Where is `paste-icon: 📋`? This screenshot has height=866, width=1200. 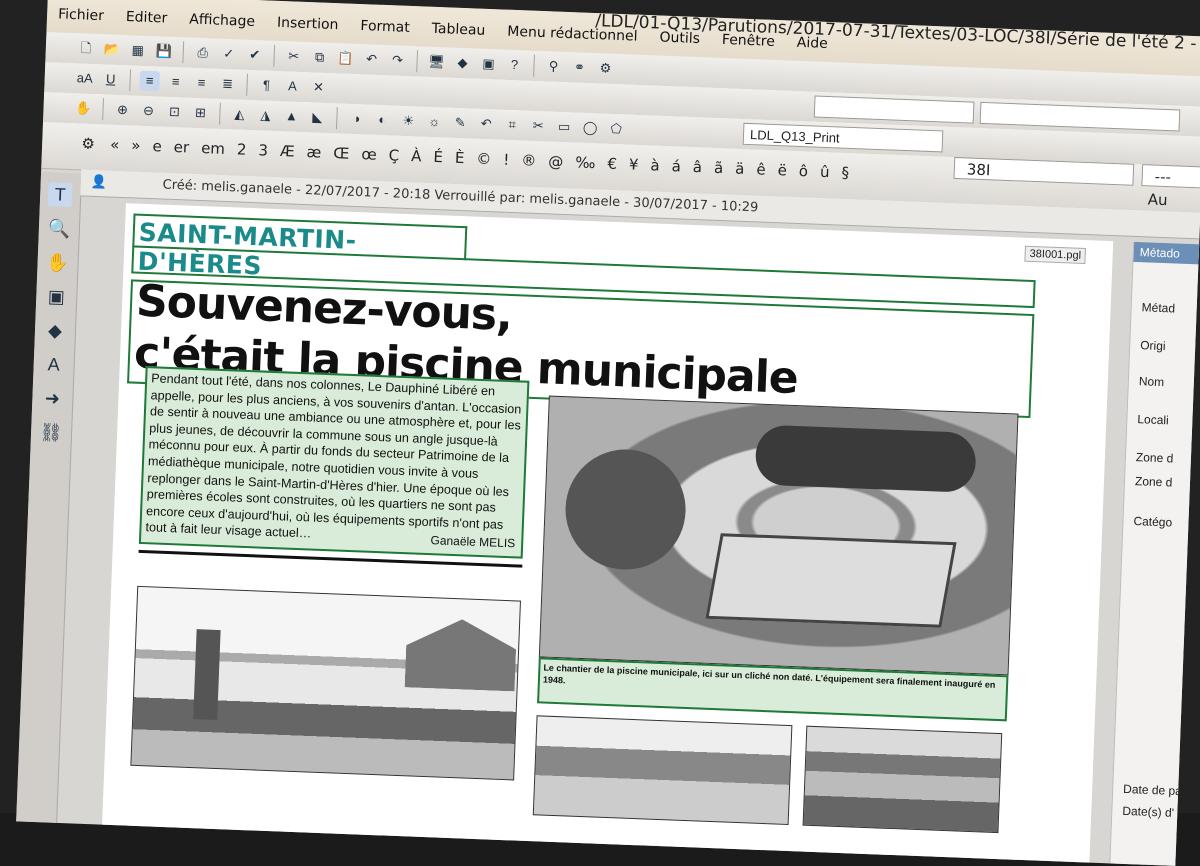
paste-icon: 📋 is located at coordinates (345, 58).